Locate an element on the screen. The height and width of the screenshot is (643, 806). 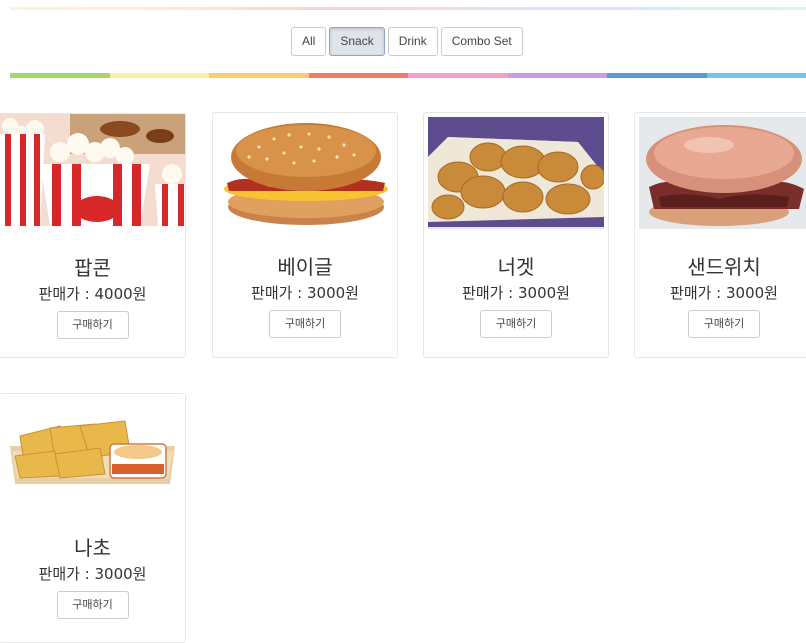
product-name: 베이글 is located at coordinates (305, 265).